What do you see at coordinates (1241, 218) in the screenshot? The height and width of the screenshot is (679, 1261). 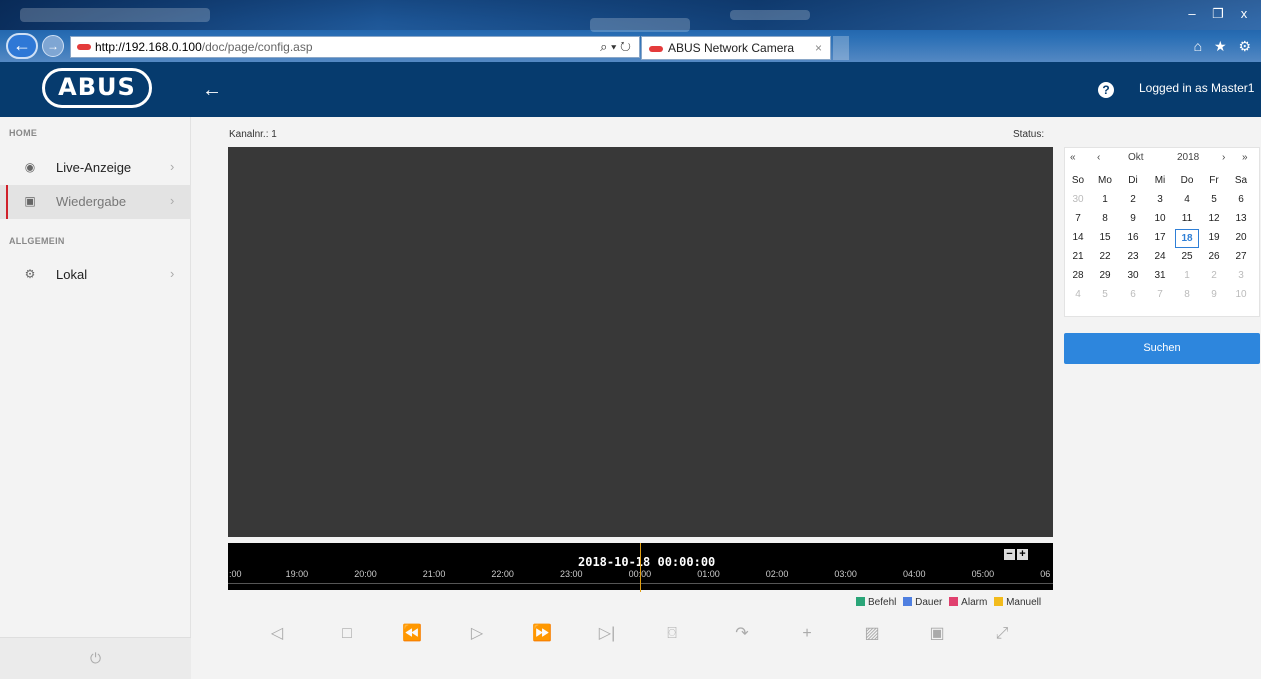 I see `calendar-day: 13` at bounding box center [1241, 218].